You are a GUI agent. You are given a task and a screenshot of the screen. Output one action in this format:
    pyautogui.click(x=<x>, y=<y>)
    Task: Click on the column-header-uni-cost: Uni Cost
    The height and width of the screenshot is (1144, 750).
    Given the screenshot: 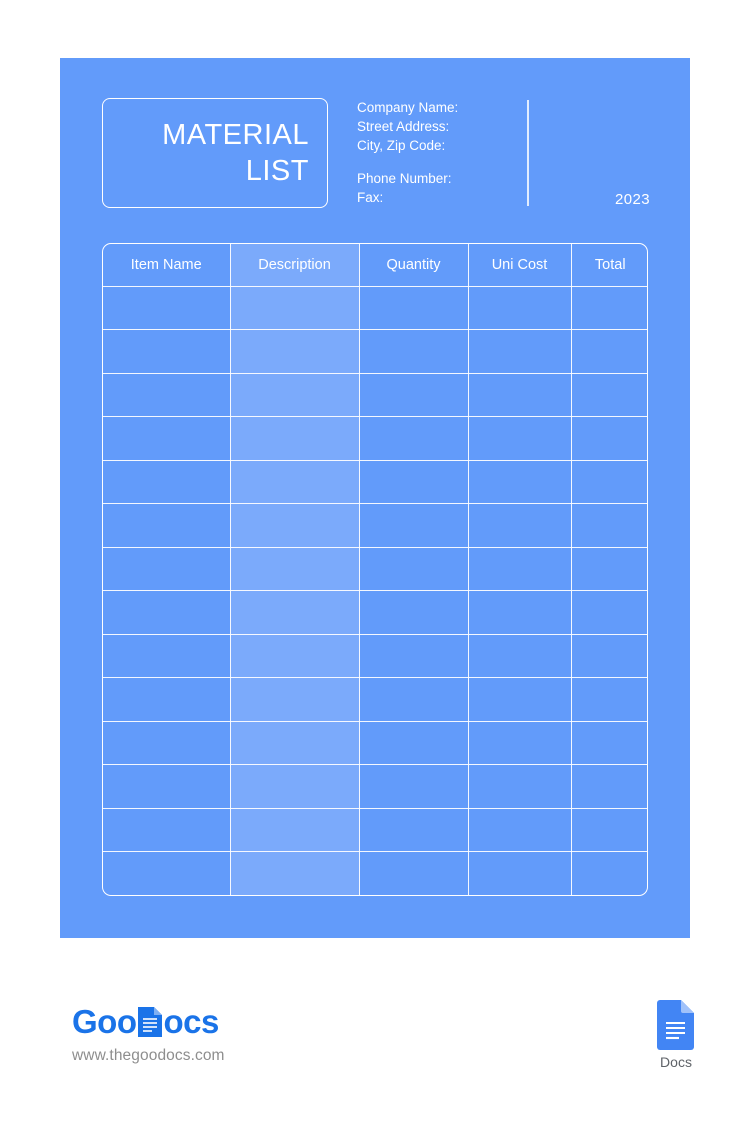 What is the action you would take?
    pyautogui.click(x=520, y=265)
    